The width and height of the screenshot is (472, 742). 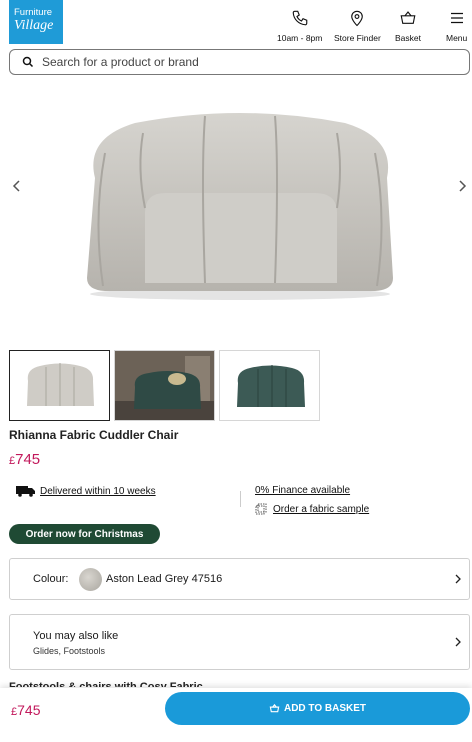 What do you see at coordinates (90, 579) in the screenshot?
I see `colour-swatch` at bounding box center [90, 579].